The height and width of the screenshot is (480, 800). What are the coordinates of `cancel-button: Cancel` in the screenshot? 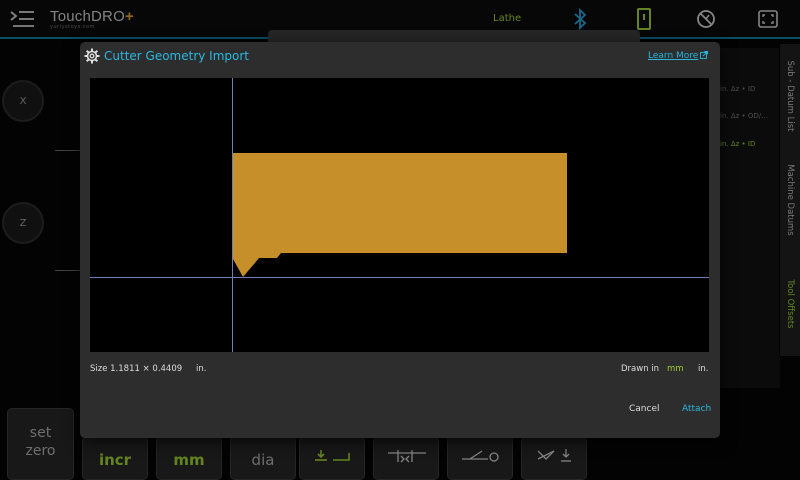 It's located at (644, 409).